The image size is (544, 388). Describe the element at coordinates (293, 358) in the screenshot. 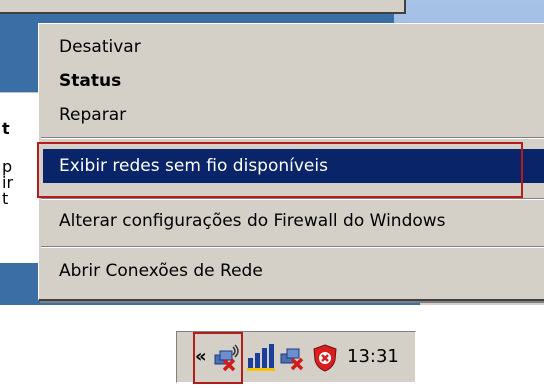

I see `network-disconnected-icon` at that location.